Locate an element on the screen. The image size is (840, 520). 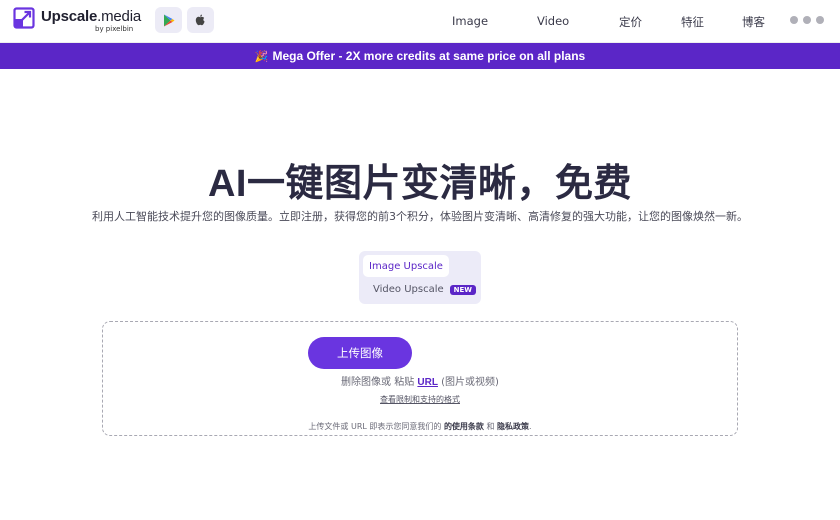
terms-and: 和 is located at coordinates (490, 426).